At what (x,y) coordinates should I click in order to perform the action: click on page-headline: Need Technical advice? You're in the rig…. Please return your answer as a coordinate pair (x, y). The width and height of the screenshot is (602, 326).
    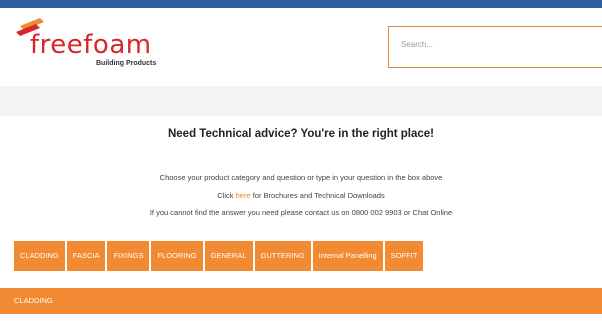
    Looking at the image, I should click on (301, 134).